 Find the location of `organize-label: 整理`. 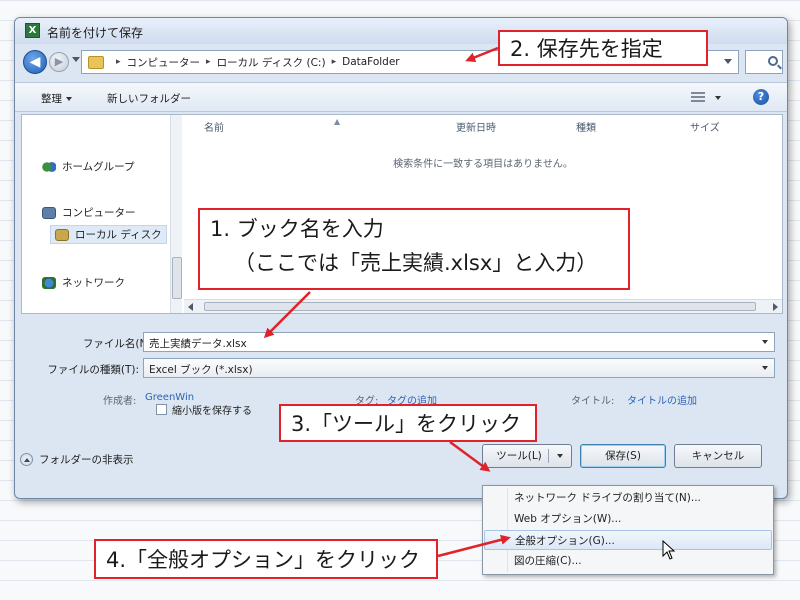

organize-label: 整理 is located at coordinates (51, 99).